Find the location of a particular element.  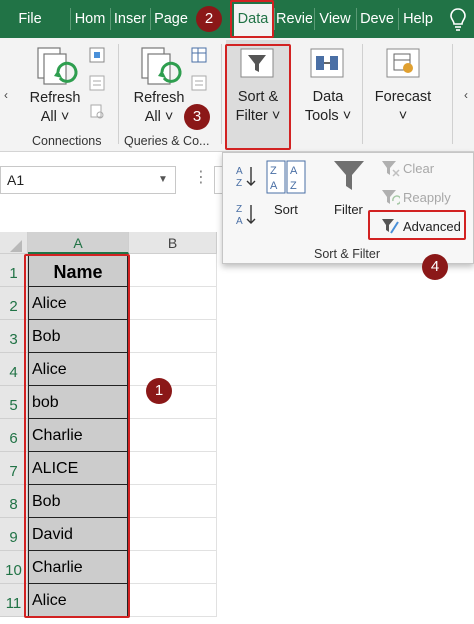

refresh-all-queries-button: Refresh All ˅ is located at coordinates (159, 108).